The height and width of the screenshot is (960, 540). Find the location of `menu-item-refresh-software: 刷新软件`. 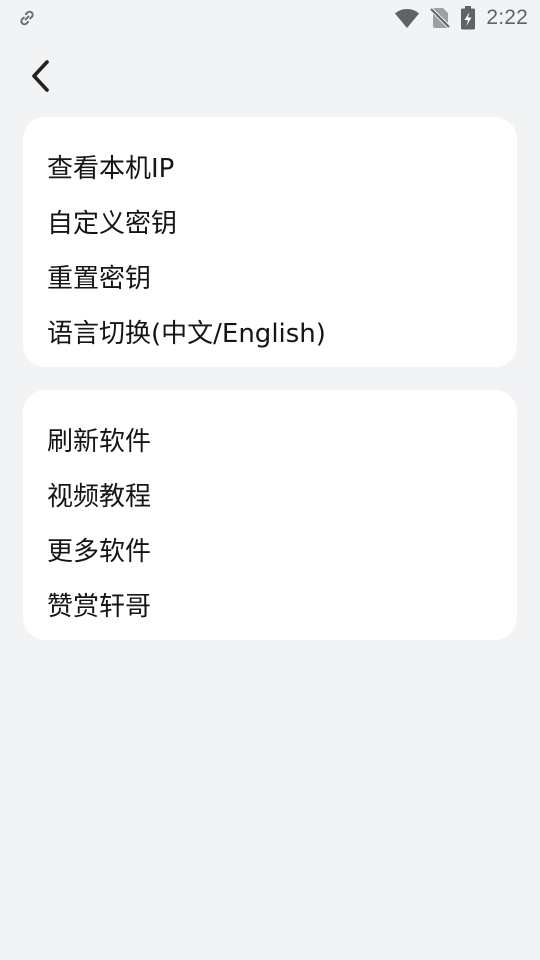

menu-item-refresh-software: 刷新软件 is located at coordinates (270, 439).